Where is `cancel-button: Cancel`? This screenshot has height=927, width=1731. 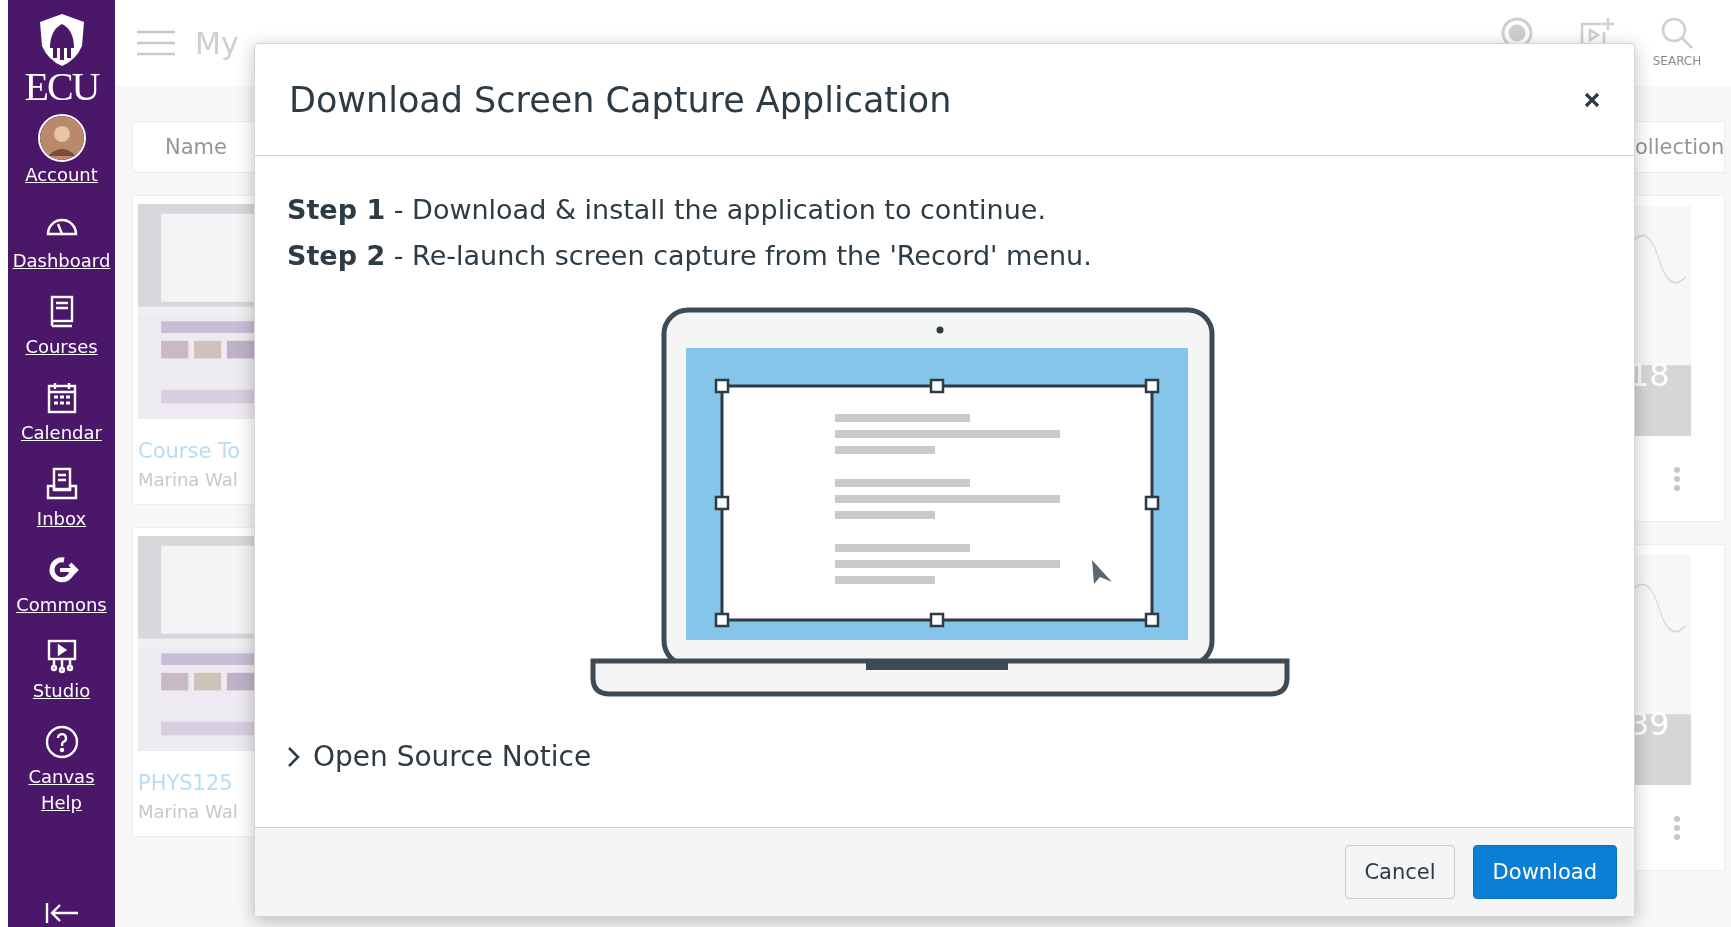 cancel-button: Cancel is located at coordinates (1400, 872).